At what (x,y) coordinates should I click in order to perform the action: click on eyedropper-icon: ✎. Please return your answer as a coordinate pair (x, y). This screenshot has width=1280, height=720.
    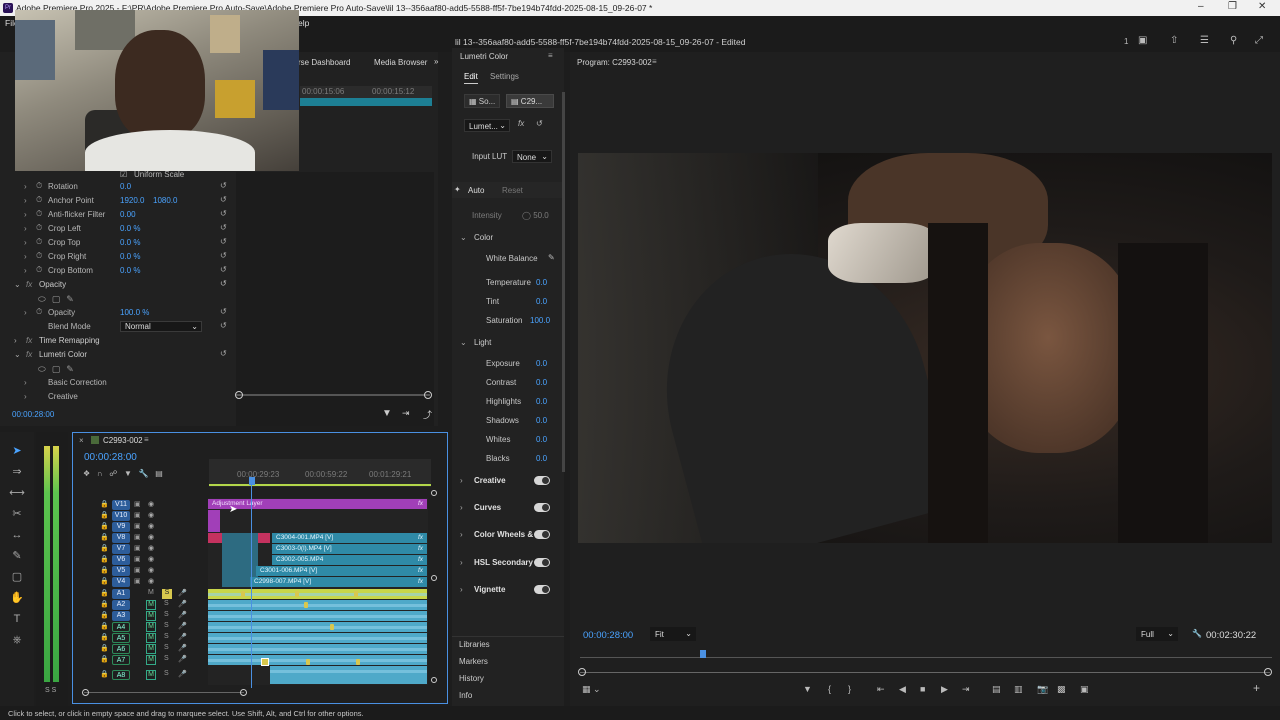
    Looking at the image, I should click on (551, 257).